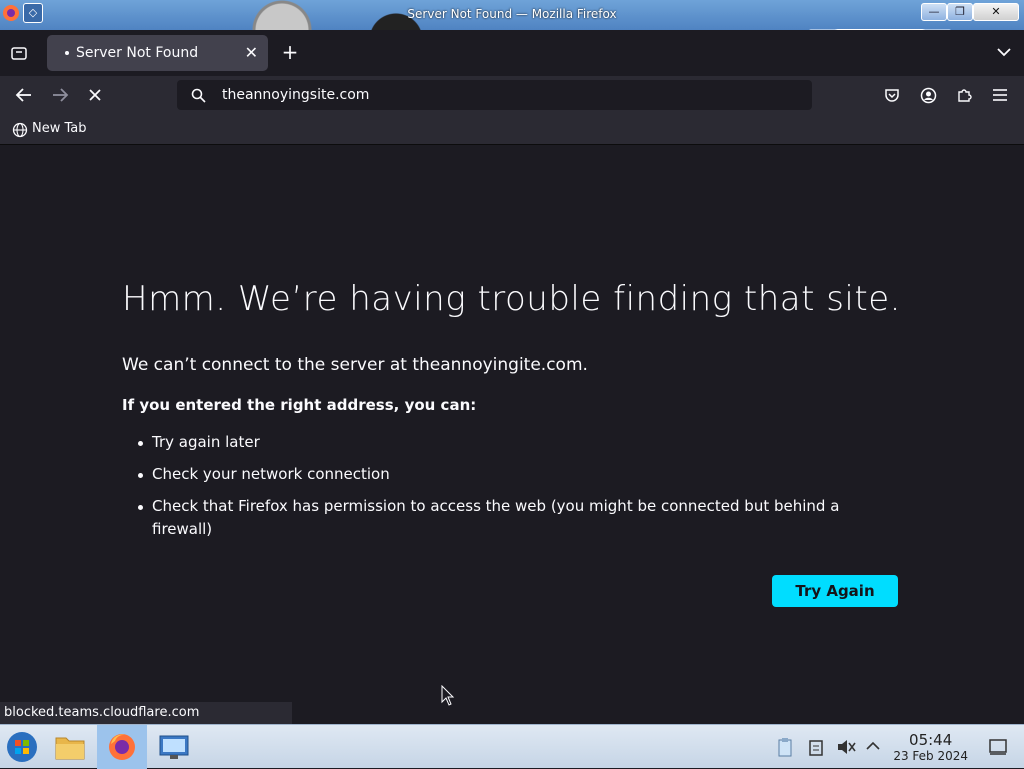  Describe the element at coordinates (295, 95) in the screenshot. I see `url-text: theannoyingsite.com` at that location.